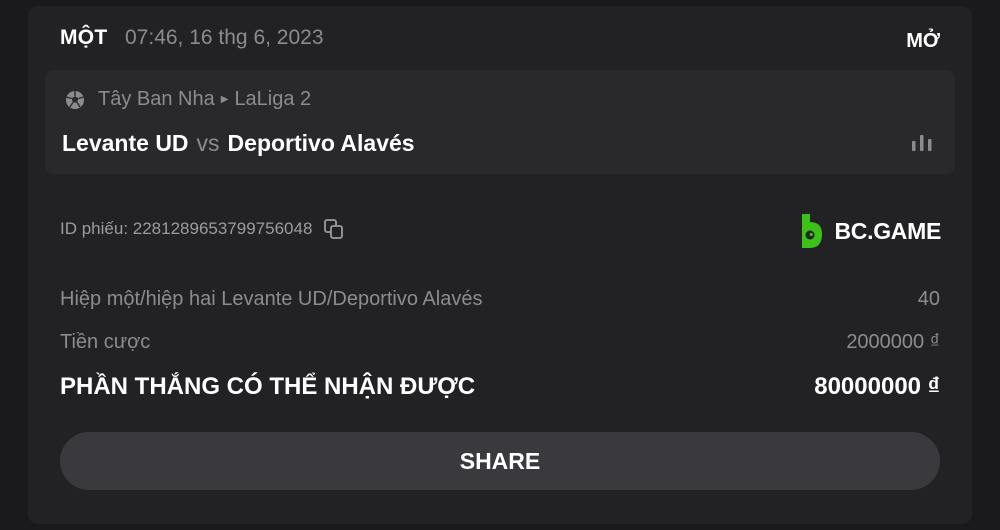  I want to click on copy-icon, so click(334, 229).